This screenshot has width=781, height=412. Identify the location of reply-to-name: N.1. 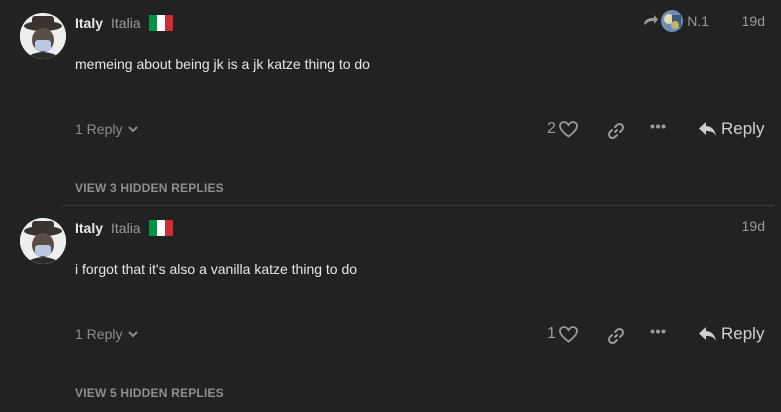
(698, 21).